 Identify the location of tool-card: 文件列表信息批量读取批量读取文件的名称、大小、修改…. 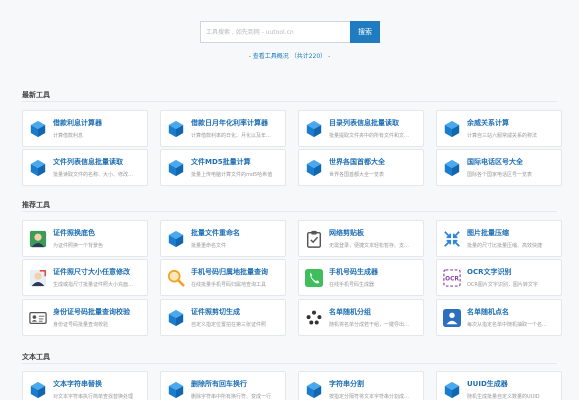
(85, 167).